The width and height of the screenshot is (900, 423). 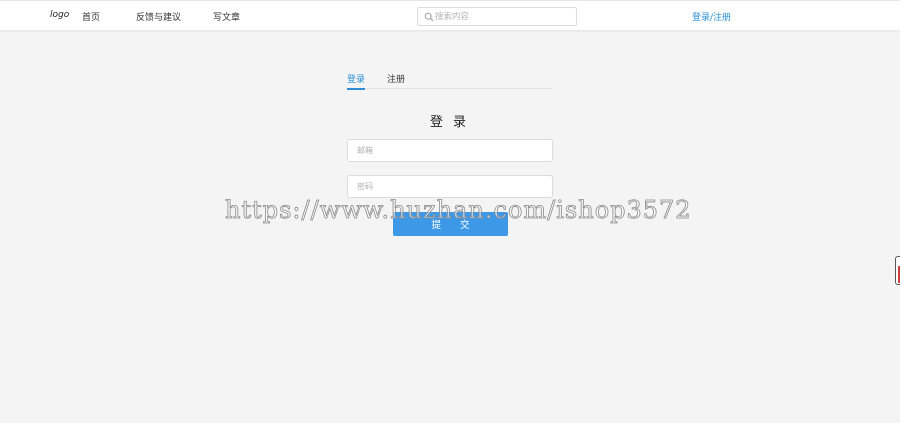 What do you see at coordinates (429, 17) in the screenshot?
I see `search-icon` at bounding box center [429, 17].